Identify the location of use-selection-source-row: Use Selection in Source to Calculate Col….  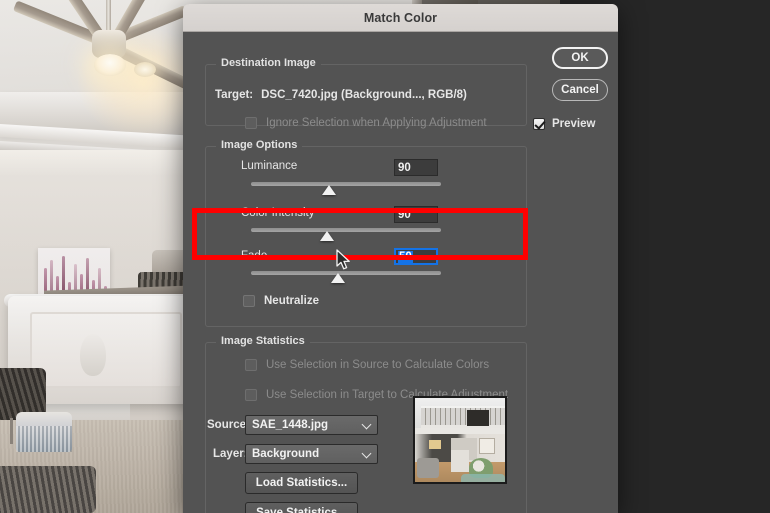
(367, 365).